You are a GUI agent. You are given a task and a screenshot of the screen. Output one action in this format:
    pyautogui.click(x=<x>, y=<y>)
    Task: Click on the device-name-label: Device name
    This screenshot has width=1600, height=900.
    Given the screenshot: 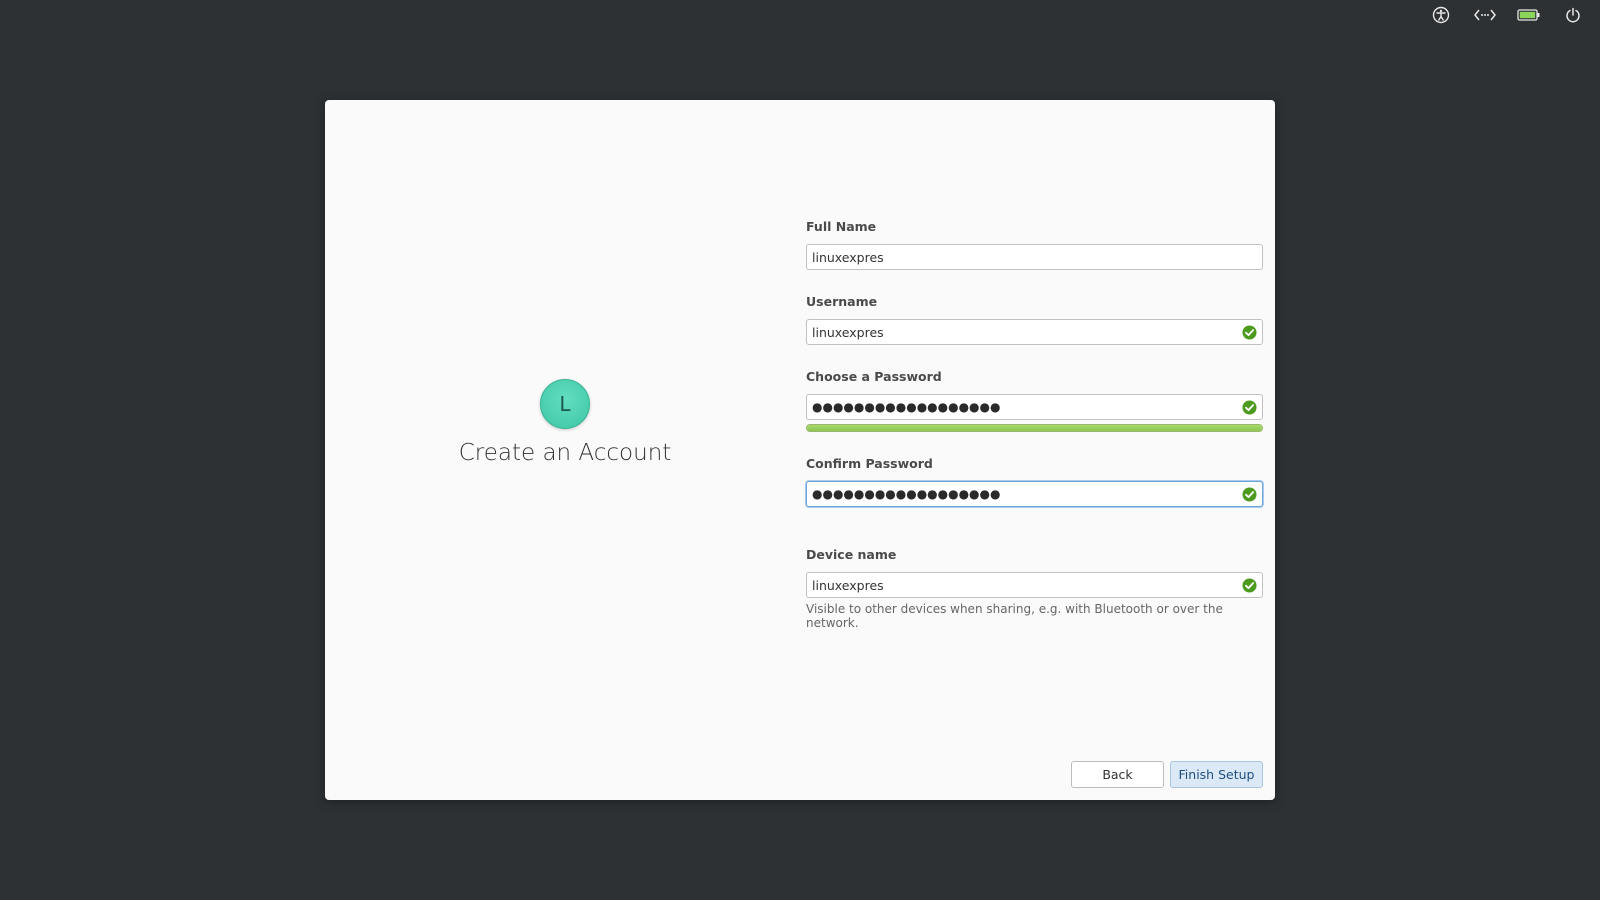 What is the action you would take?
    pyautogui.click(x=851, y=554)
    